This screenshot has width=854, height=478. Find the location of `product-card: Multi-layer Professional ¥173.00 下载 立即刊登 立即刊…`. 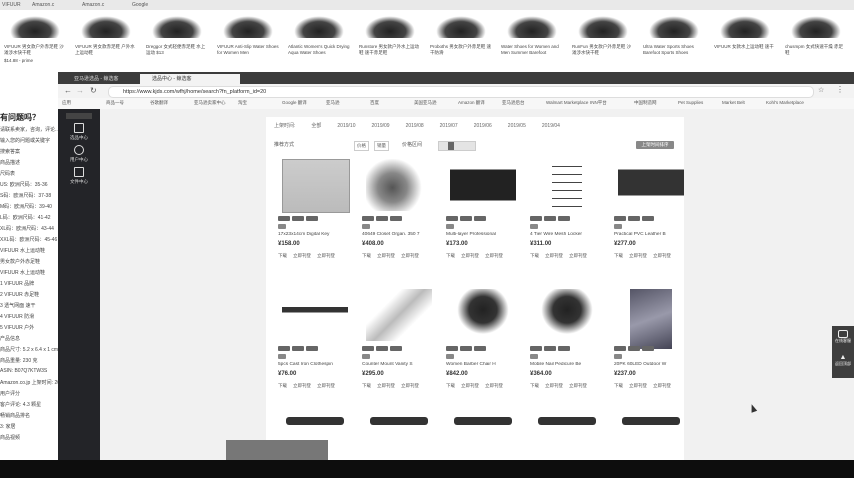

product-card: Multi-layer Professional ¥173.00 下载 立即刊登 立即刊… is located at coordinates (483, 212).